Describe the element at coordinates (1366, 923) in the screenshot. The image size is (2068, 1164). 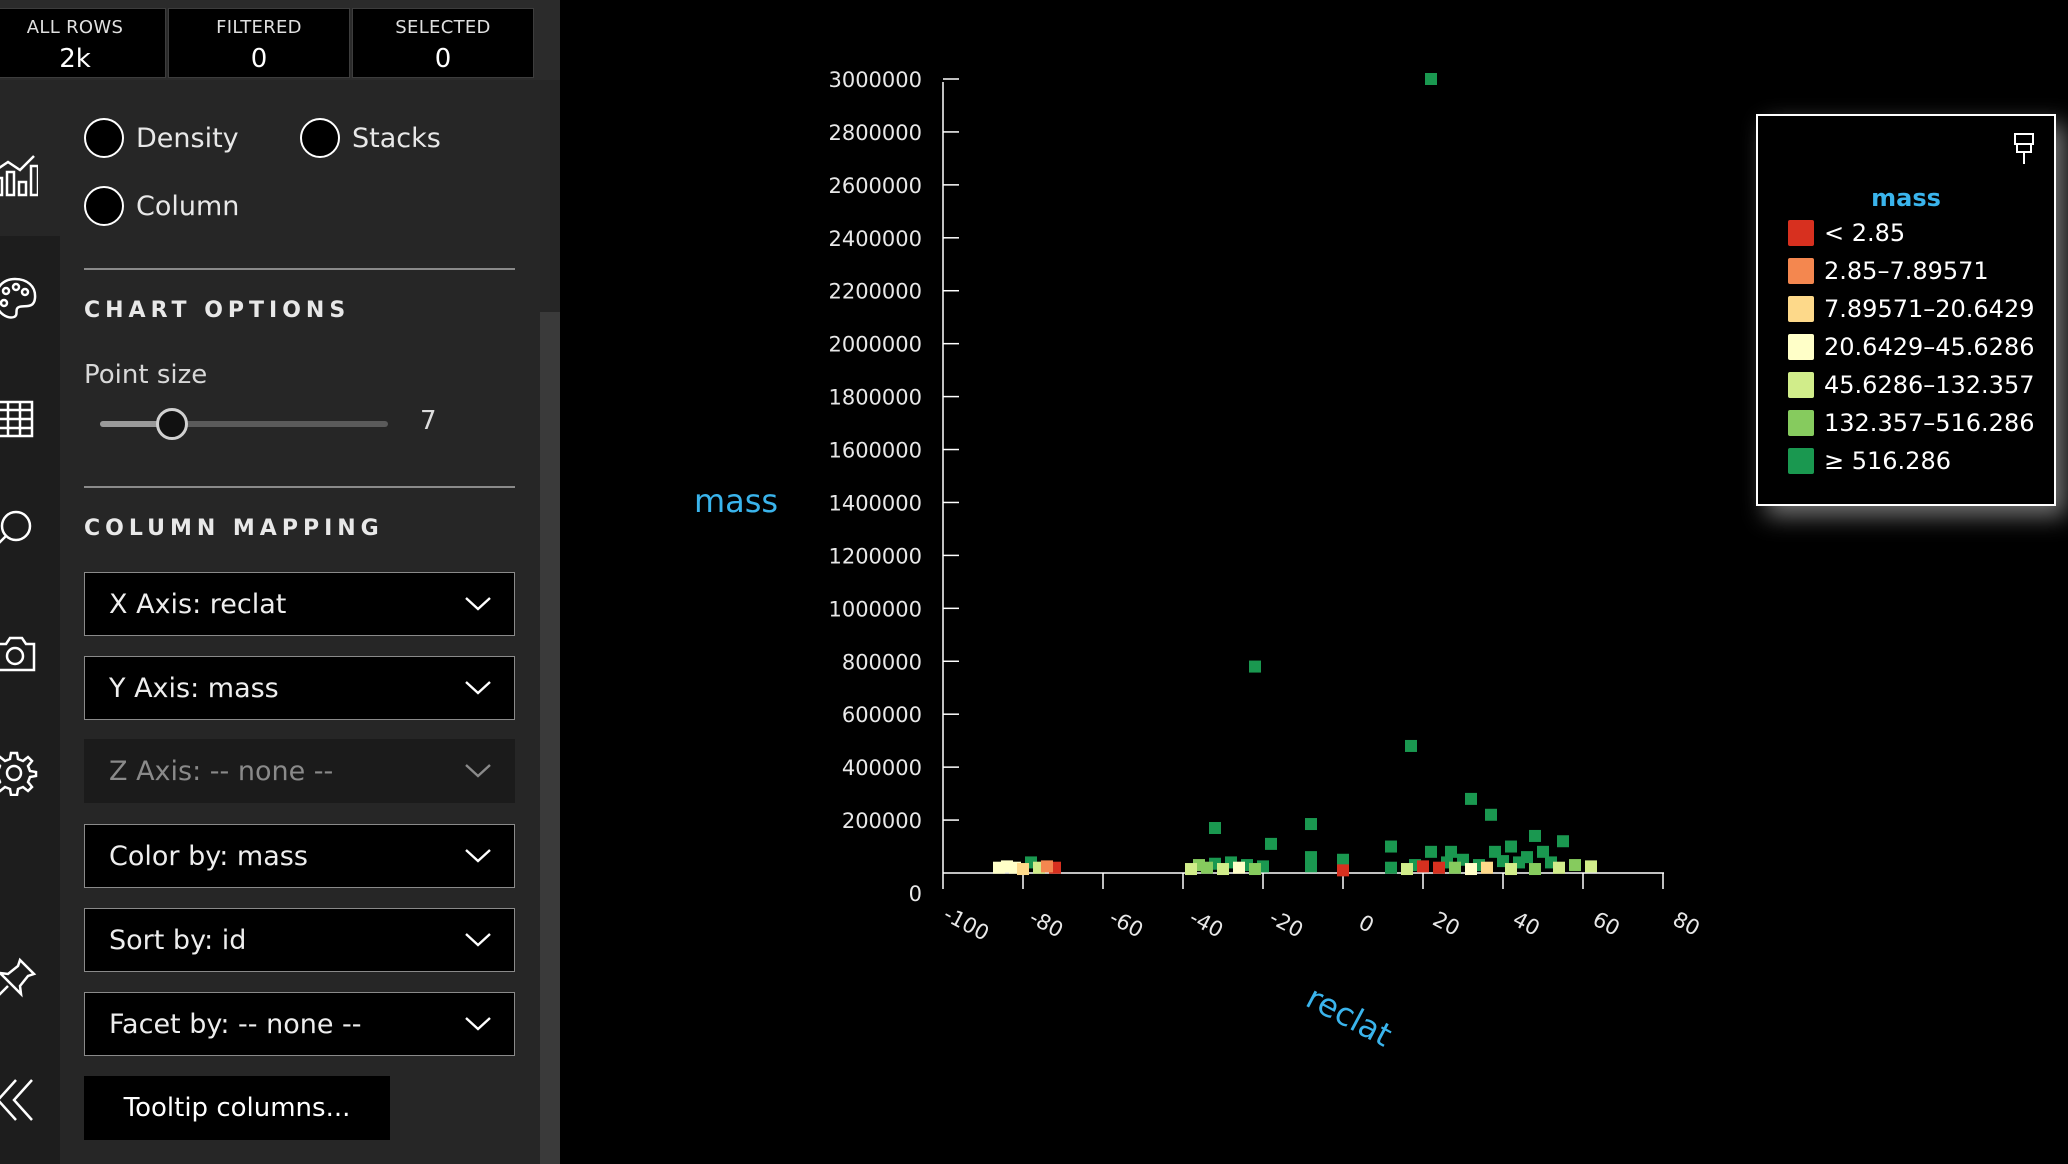
I see `x-tick-label: 0` at that location.